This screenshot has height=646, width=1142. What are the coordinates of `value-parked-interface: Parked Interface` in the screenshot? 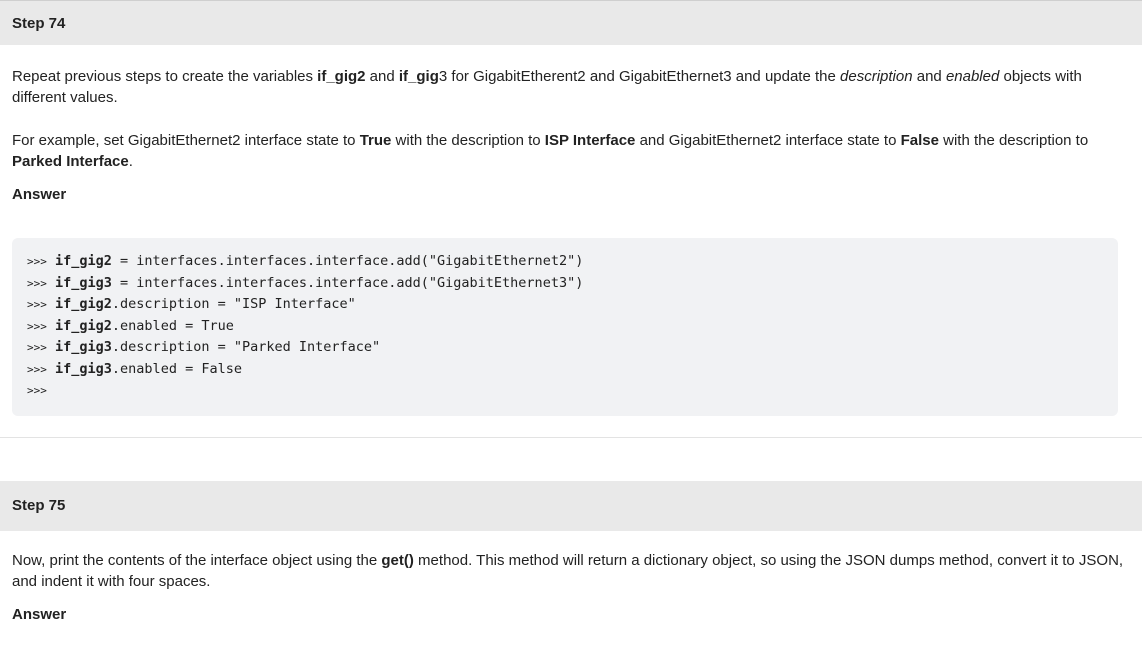 It's located at (70, 161).